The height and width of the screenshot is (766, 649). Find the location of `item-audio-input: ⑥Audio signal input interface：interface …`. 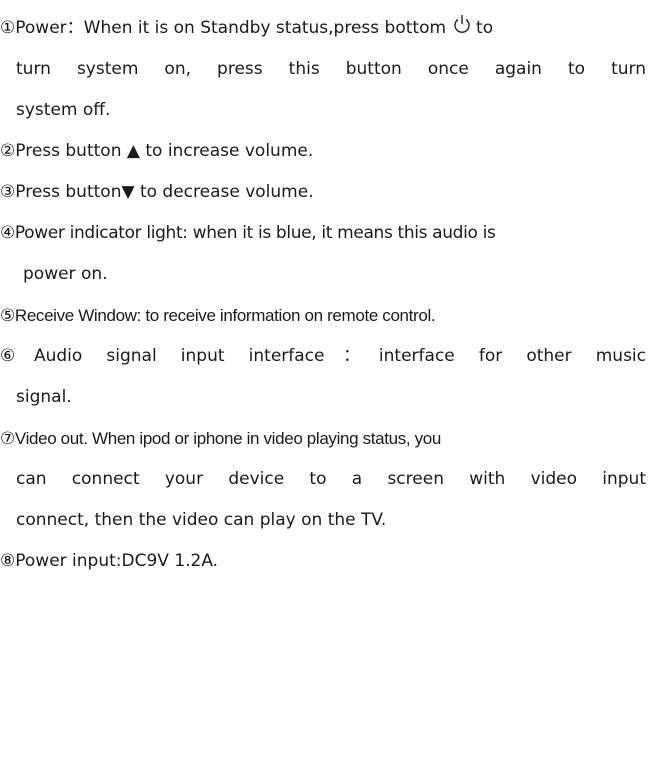

item-audio-input: ⑥Audio signal input interface：interface … is located at coordinates (323, 377).